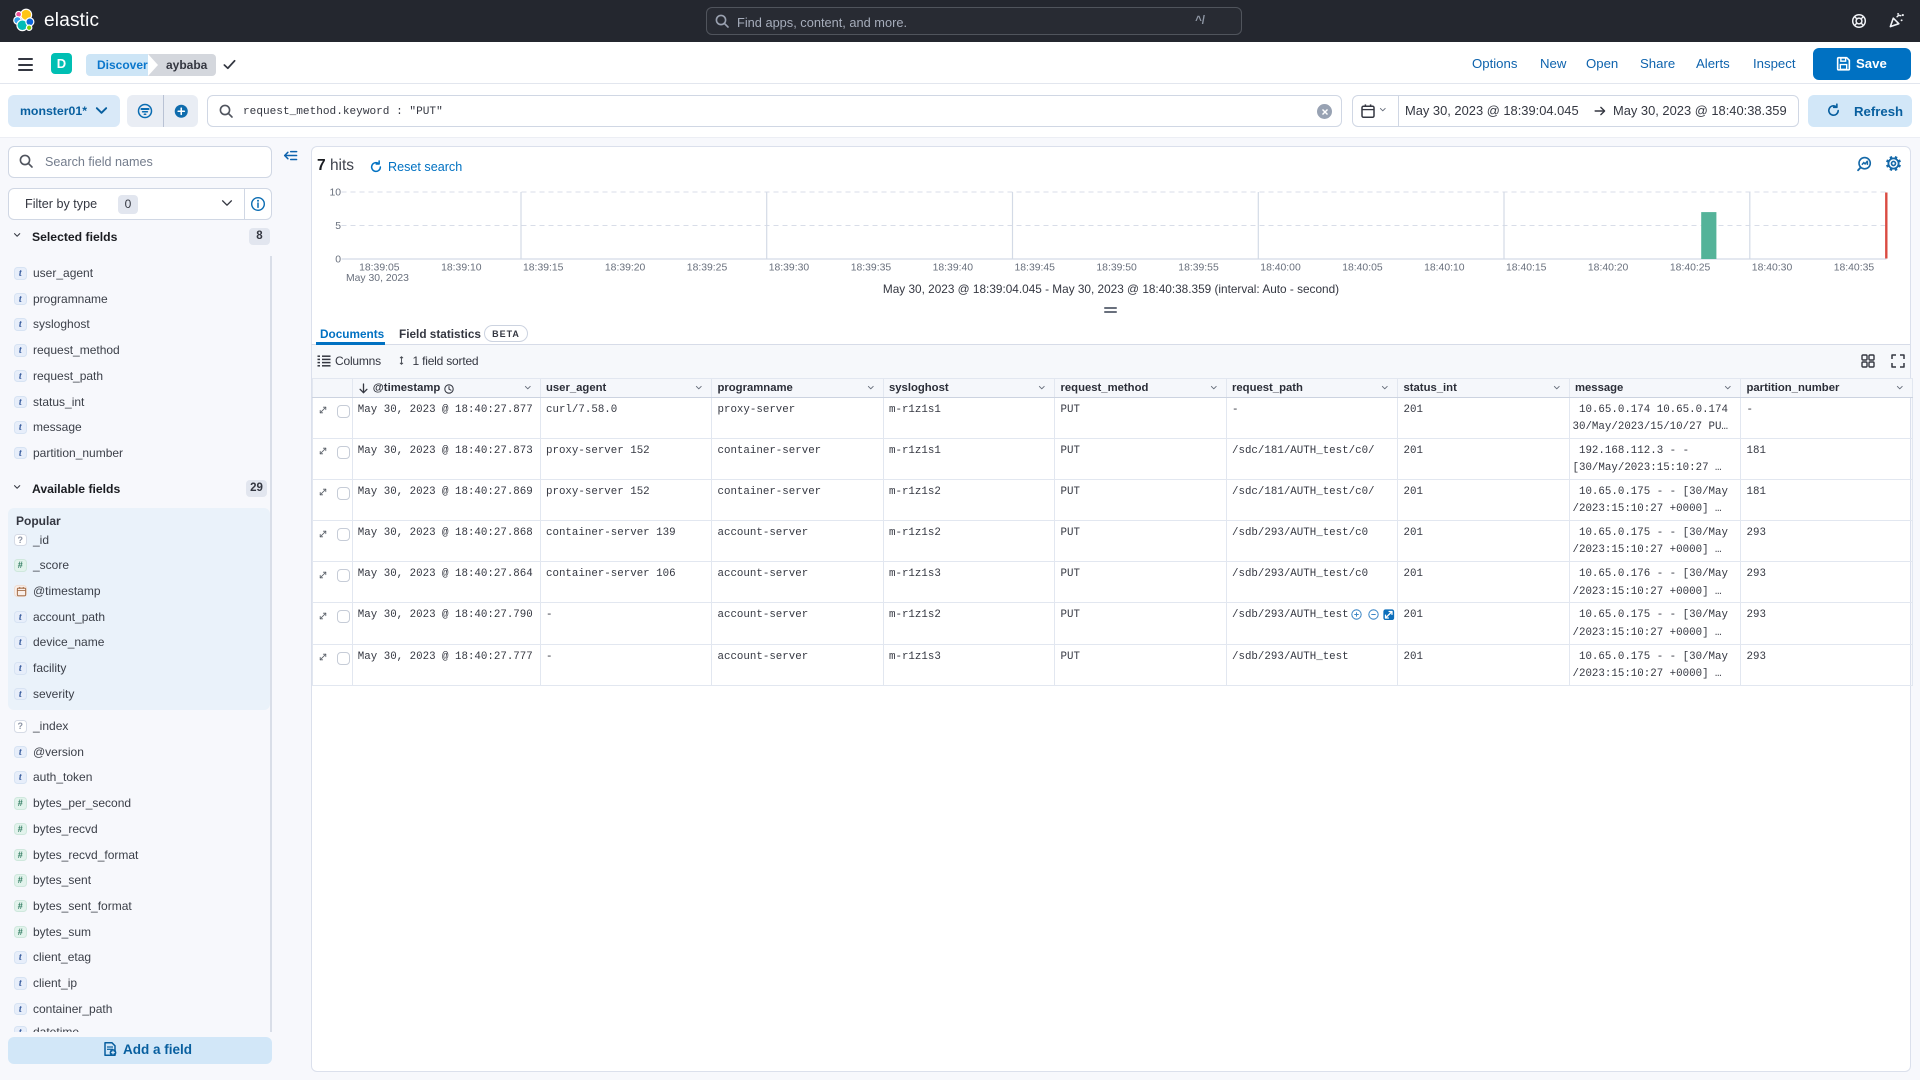 The image size is (1920, 1080). What do you see at coordinates (1608, 268) in the screenshot?
I see `svg-text: 18:40:20` at bounding box center [1608, 268].